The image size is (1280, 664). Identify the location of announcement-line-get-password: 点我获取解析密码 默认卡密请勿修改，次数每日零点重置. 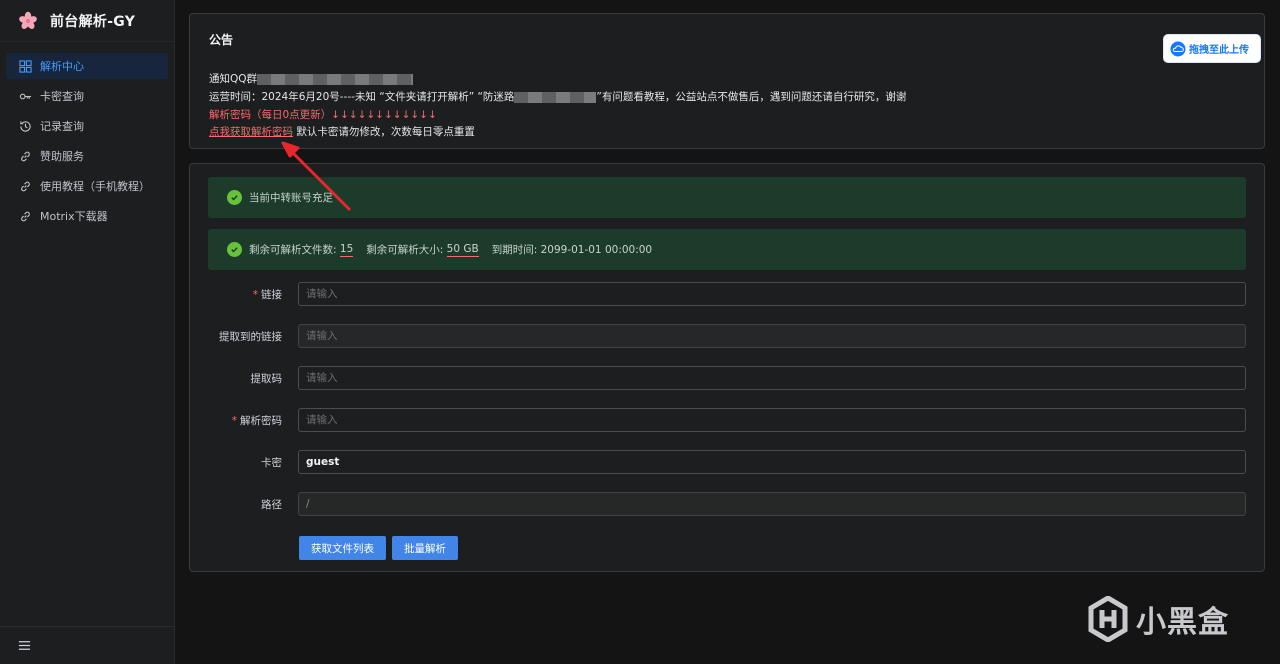
(342, 131).